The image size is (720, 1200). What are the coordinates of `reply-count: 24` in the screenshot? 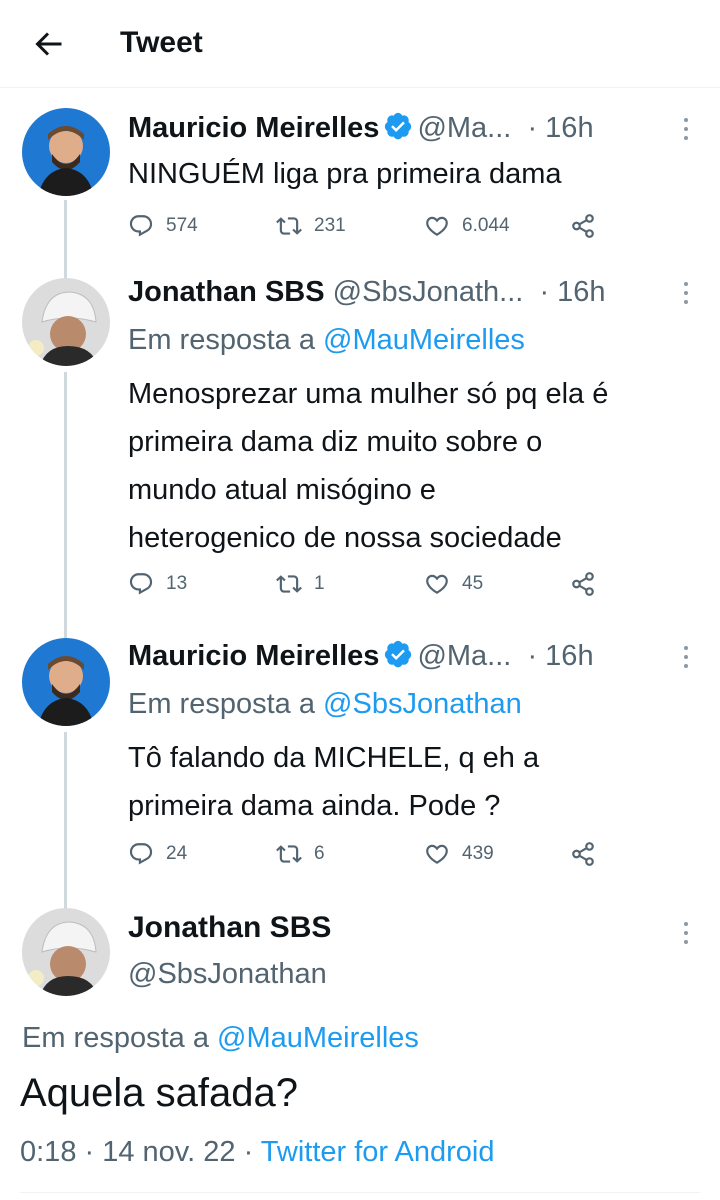 It's located at (177, 853).